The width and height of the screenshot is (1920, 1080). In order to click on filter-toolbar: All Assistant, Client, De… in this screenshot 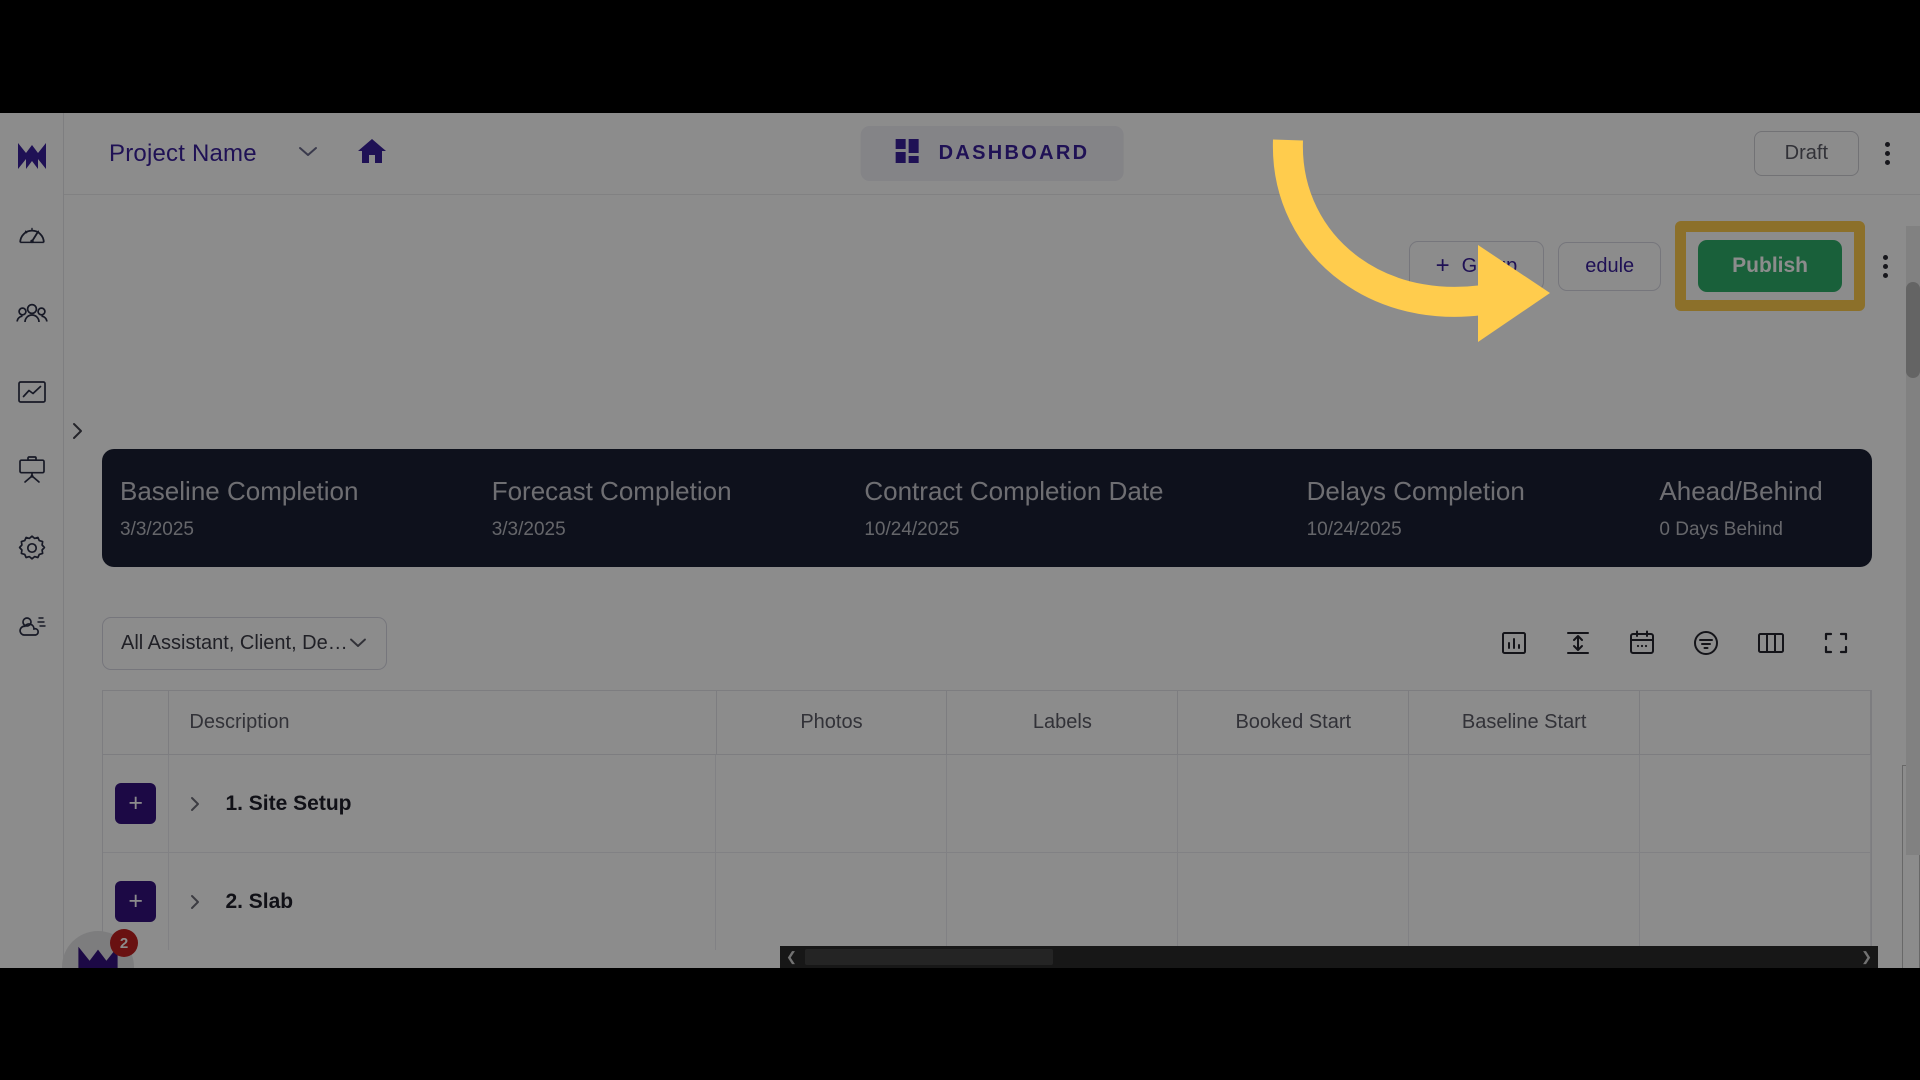, I will do `click(987, 643)`.